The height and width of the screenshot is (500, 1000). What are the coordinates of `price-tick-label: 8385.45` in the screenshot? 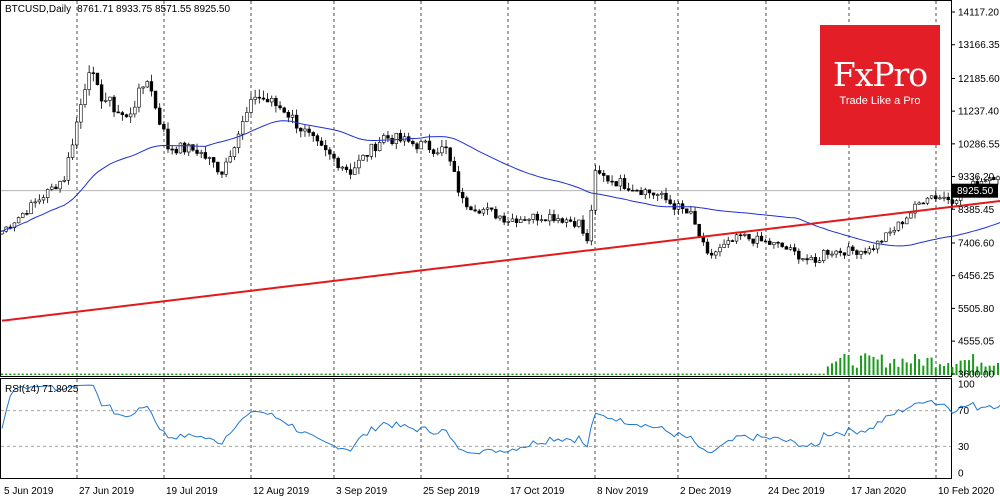 It's located at (976, 210).